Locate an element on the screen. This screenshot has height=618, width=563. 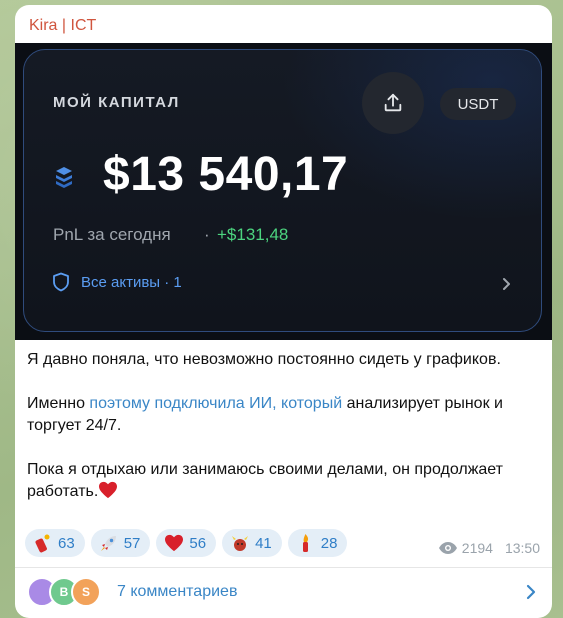
all-assets-link: Все активы · 1 is located at coordinates (117, 282).